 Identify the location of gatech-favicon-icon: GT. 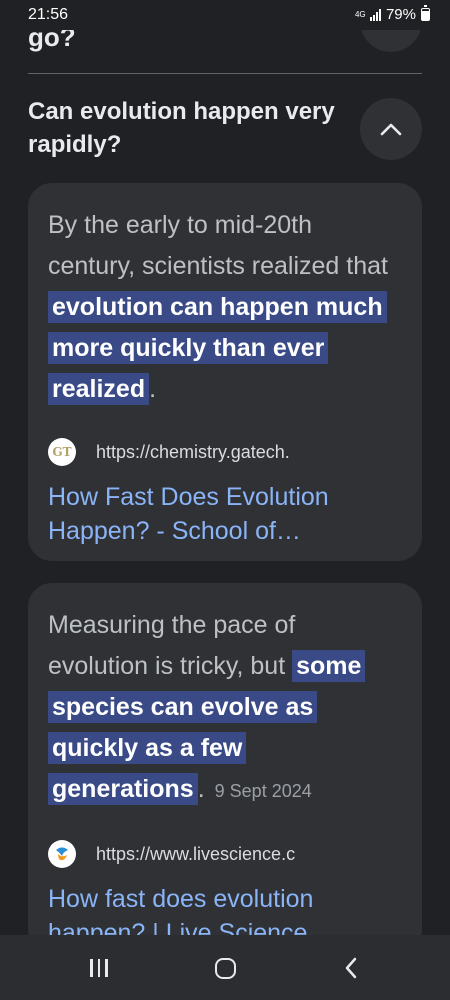
(62, 452).